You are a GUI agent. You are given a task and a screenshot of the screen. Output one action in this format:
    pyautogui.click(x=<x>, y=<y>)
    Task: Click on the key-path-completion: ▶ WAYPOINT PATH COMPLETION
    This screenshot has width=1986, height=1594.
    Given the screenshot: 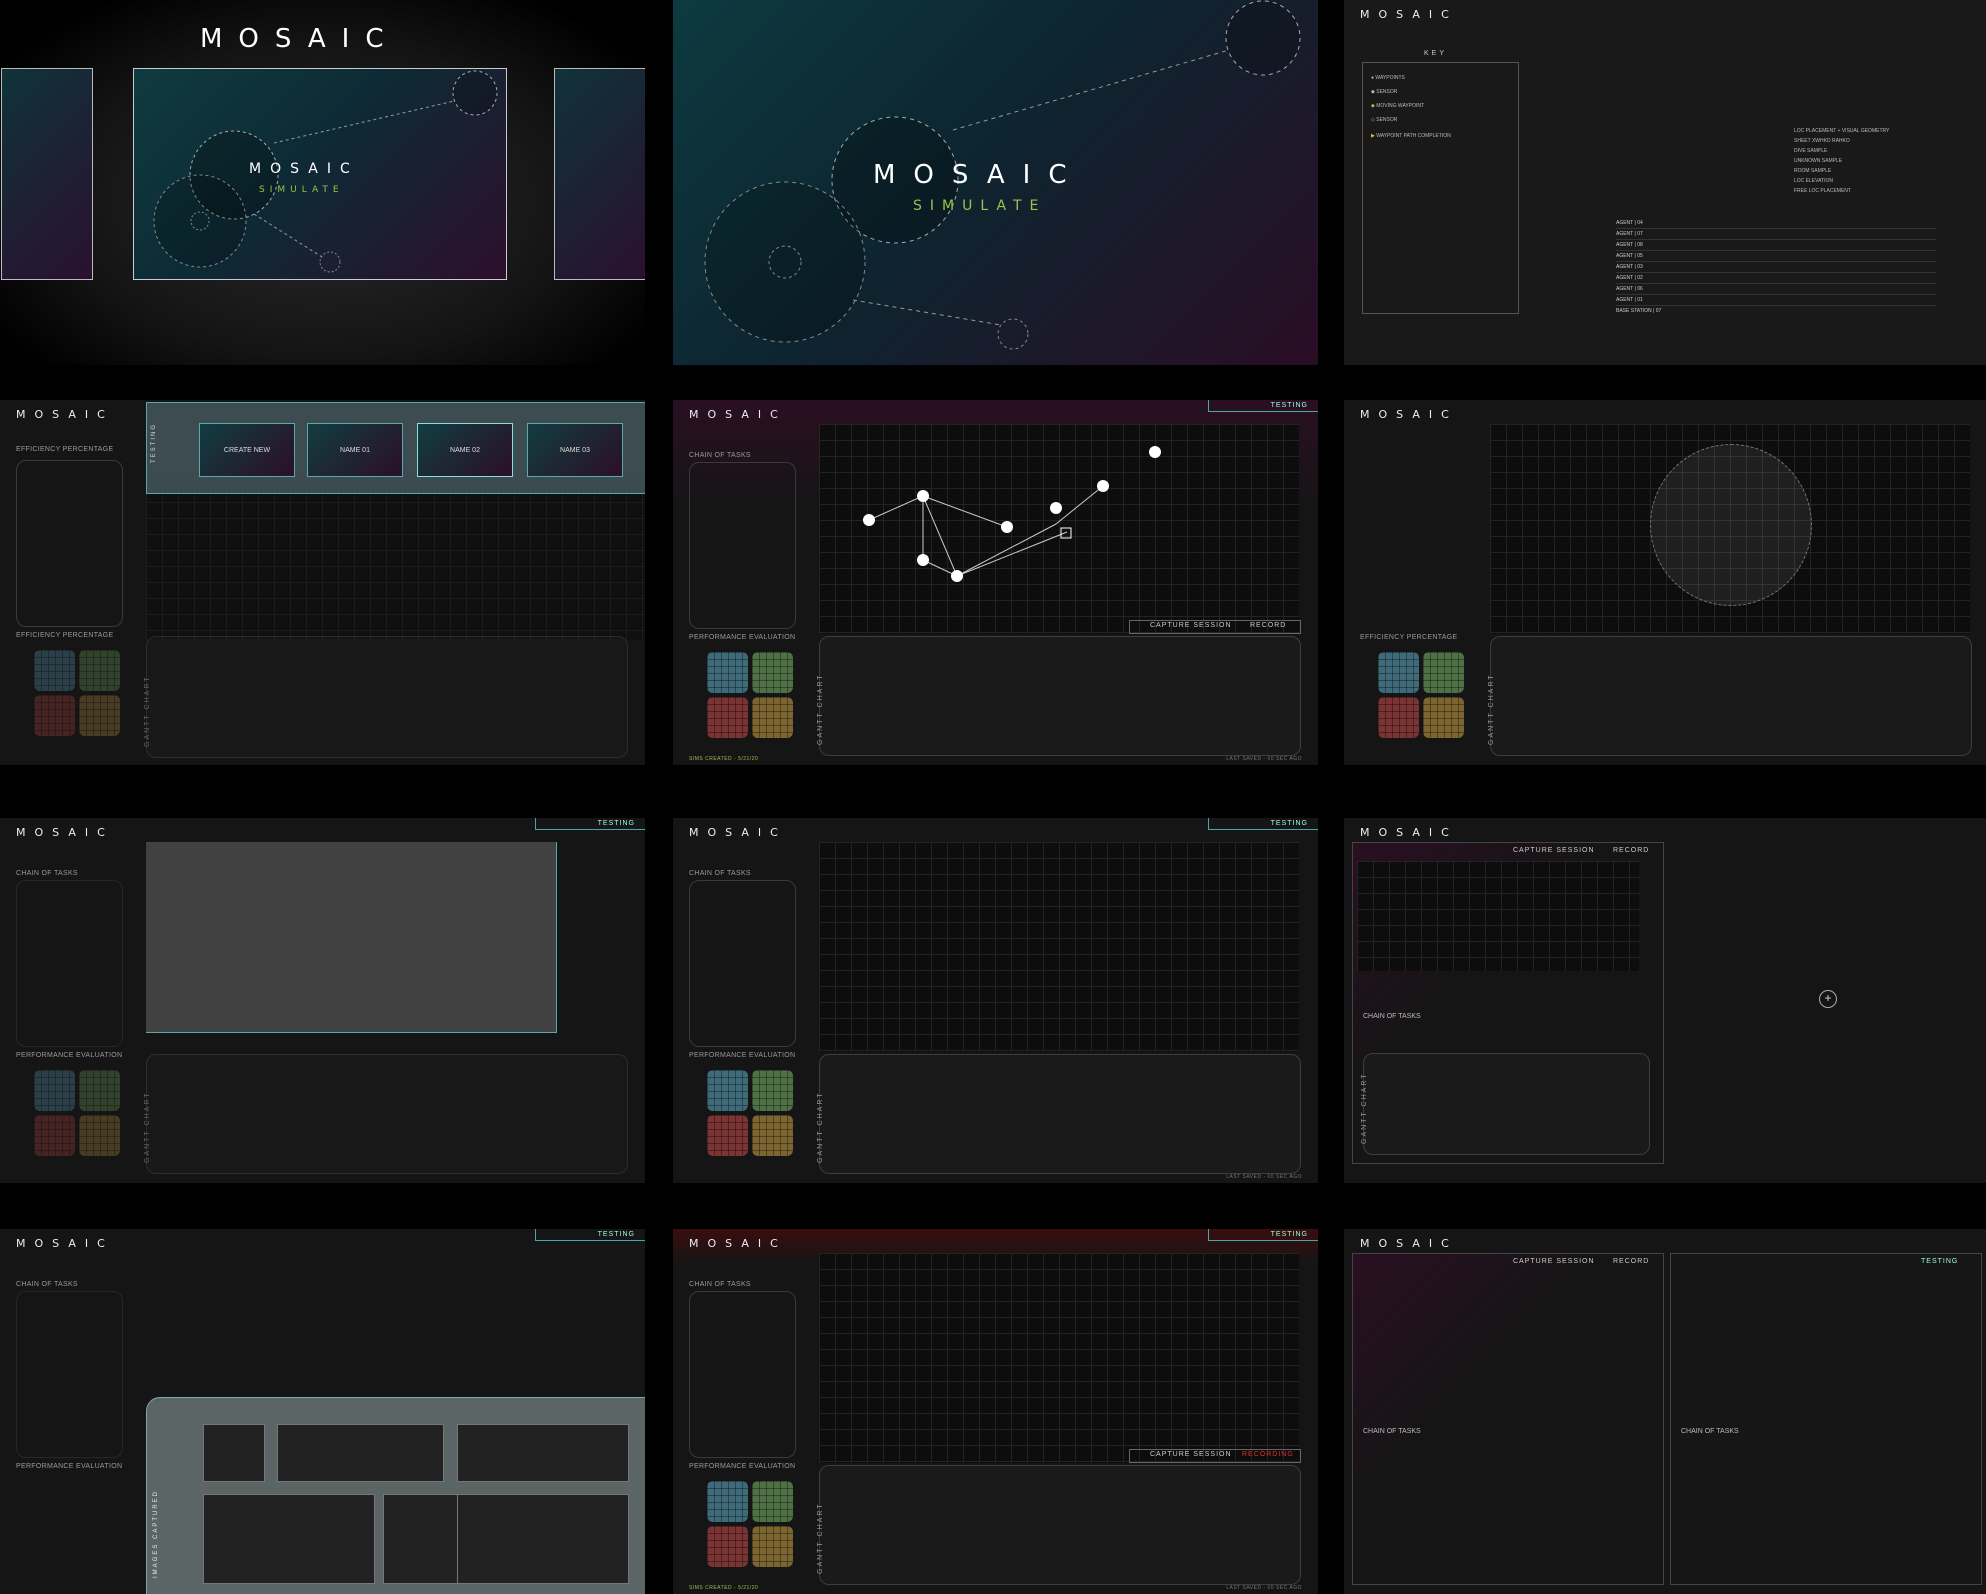 What is the action you would take?
    pyautogui.click(x=1411, y=136)
    